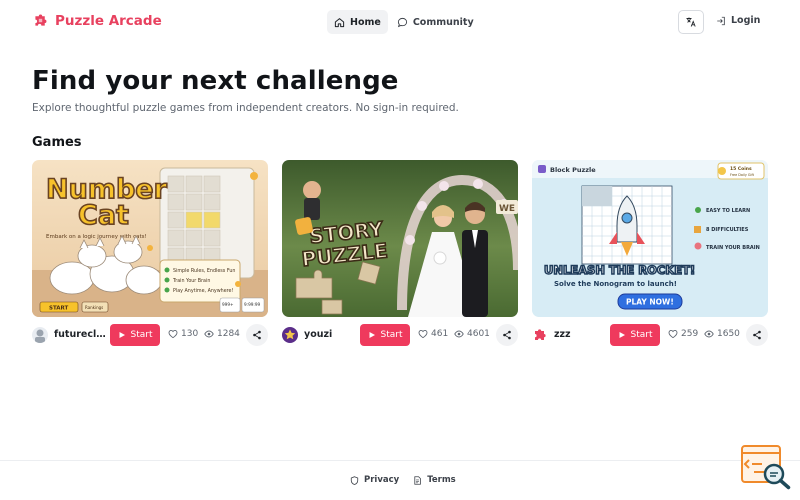 This screenshot has width=800, height=500. I want to click on game-cover-art: WE STORY PUZZLE, so click(400, 238).